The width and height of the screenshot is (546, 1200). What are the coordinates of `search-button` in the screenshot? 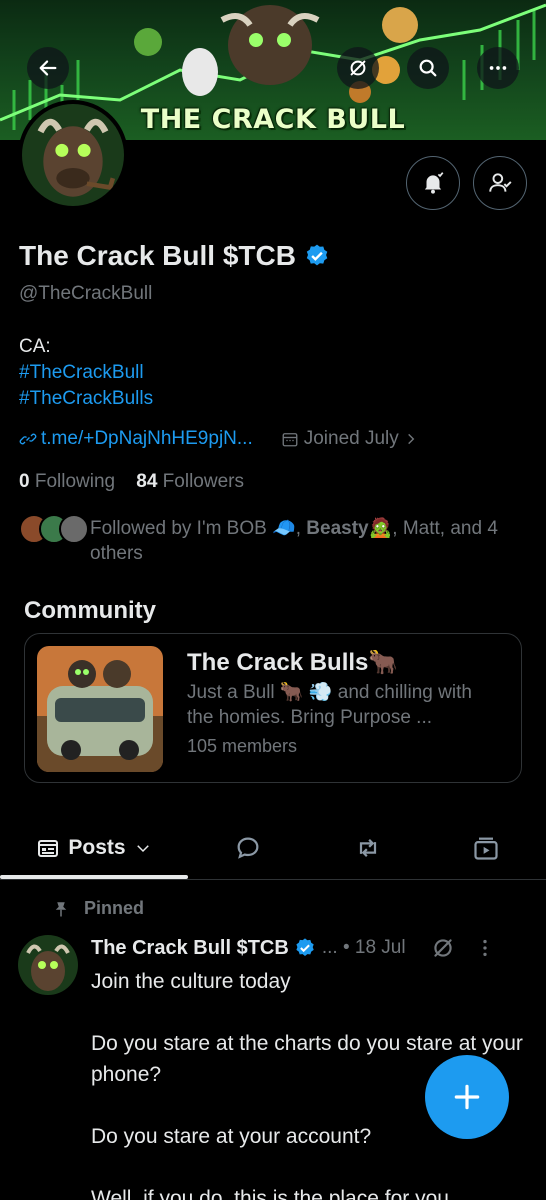 It's located at (428, 68).